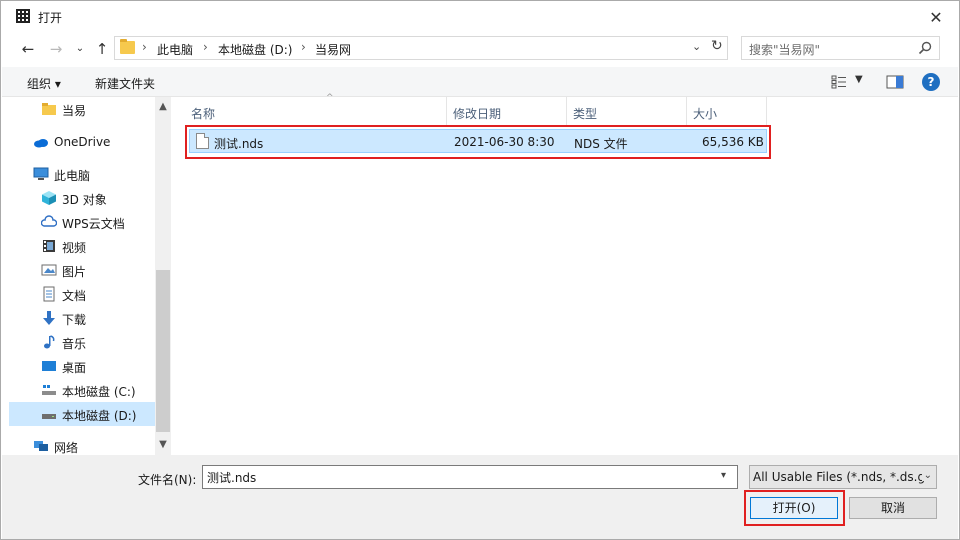 This screenshot has height=540, width=960. I want to click on nav-item-wps-cloud: WPS云文档, so click(82, 222).